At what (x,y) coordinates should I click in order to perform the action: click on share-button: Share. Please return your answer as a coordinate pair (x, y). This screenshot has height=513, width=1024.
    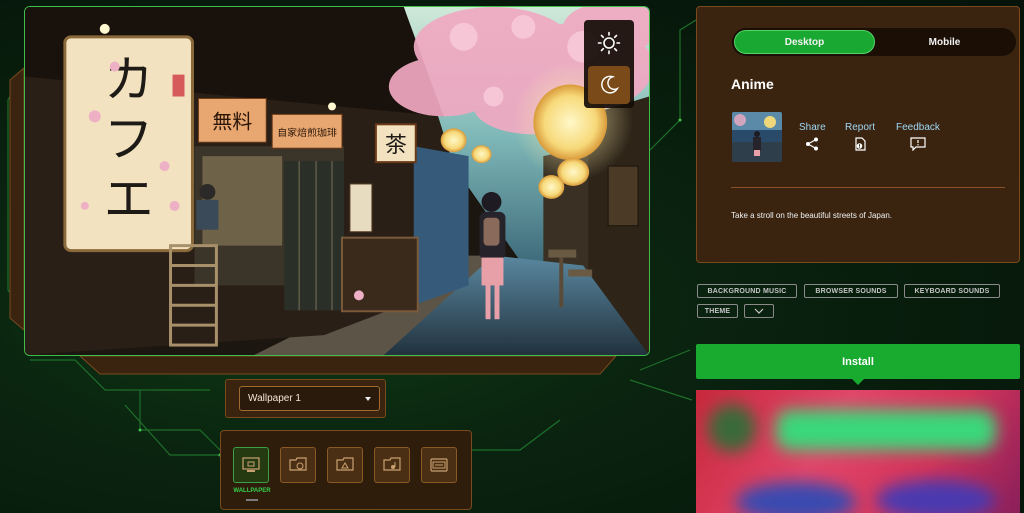
    Looking at the image, I should click on (812, 136).